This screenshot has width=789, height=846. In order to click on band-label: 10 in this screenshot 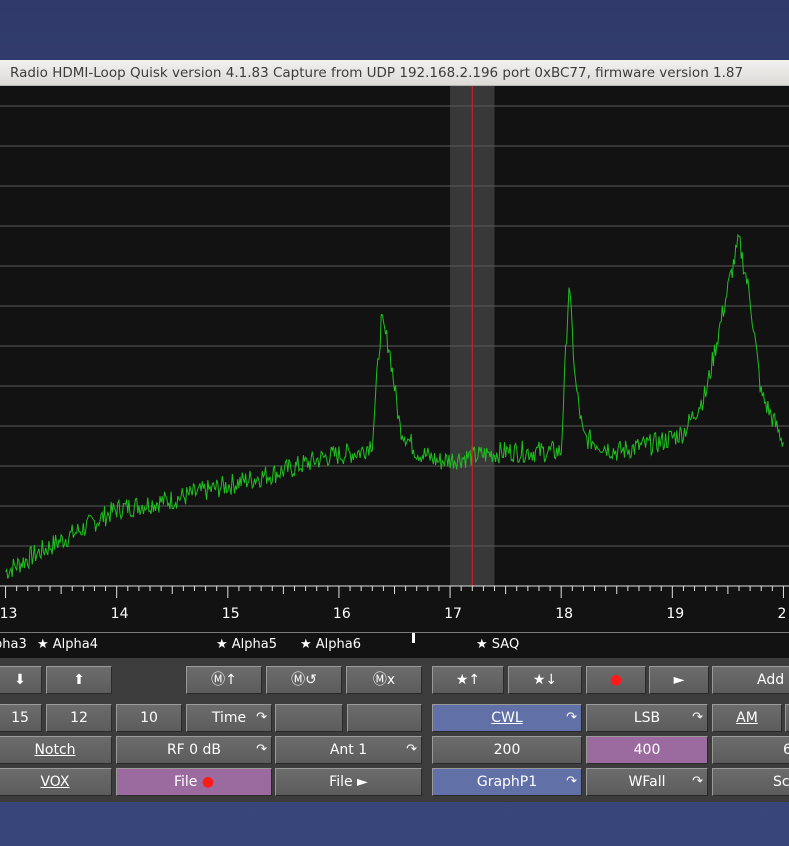, I will do `click(149, 718)`.